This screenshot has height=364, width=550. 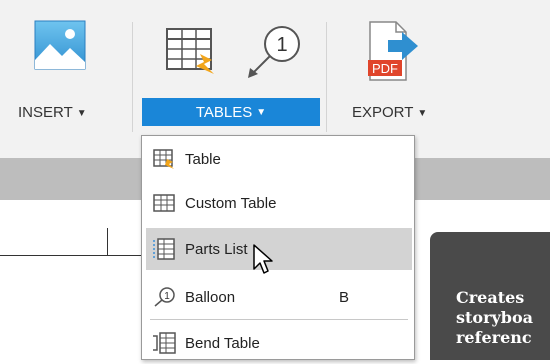 I want to click on pdf-text: PDF, so click(x=385, y=68).